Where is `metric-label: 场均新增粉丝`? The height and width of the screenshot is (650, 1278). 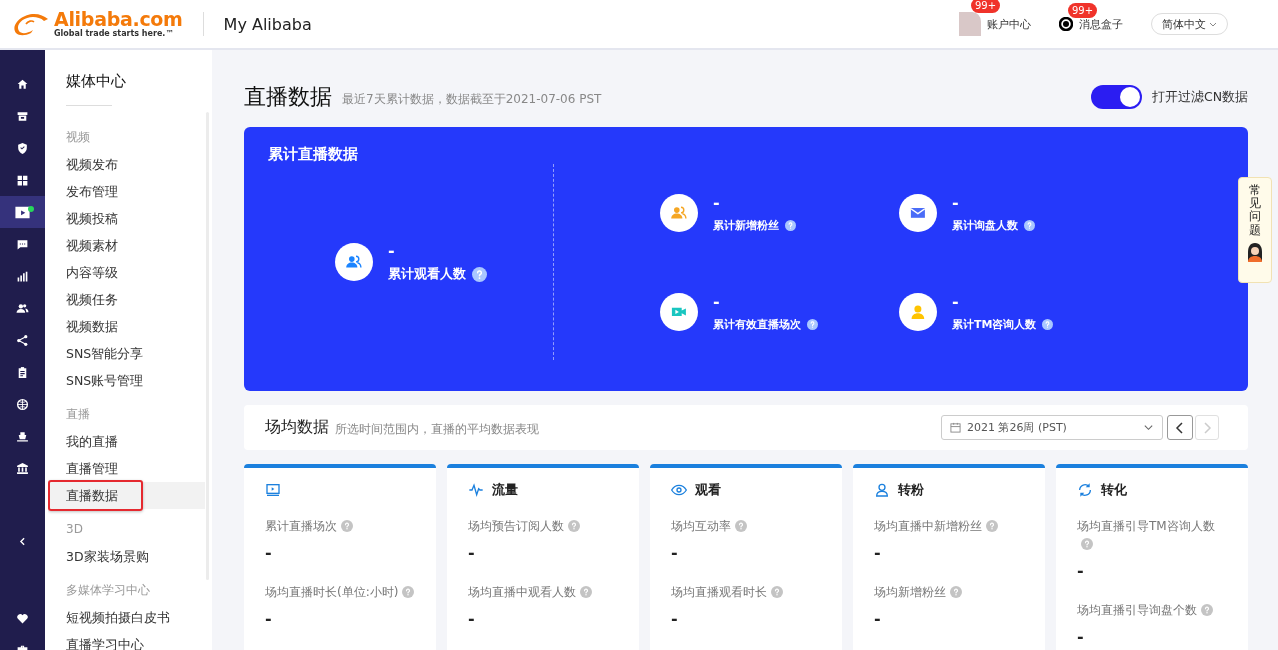 metric-label: 场均新增粉丝 is located at coordinates (910, 592).